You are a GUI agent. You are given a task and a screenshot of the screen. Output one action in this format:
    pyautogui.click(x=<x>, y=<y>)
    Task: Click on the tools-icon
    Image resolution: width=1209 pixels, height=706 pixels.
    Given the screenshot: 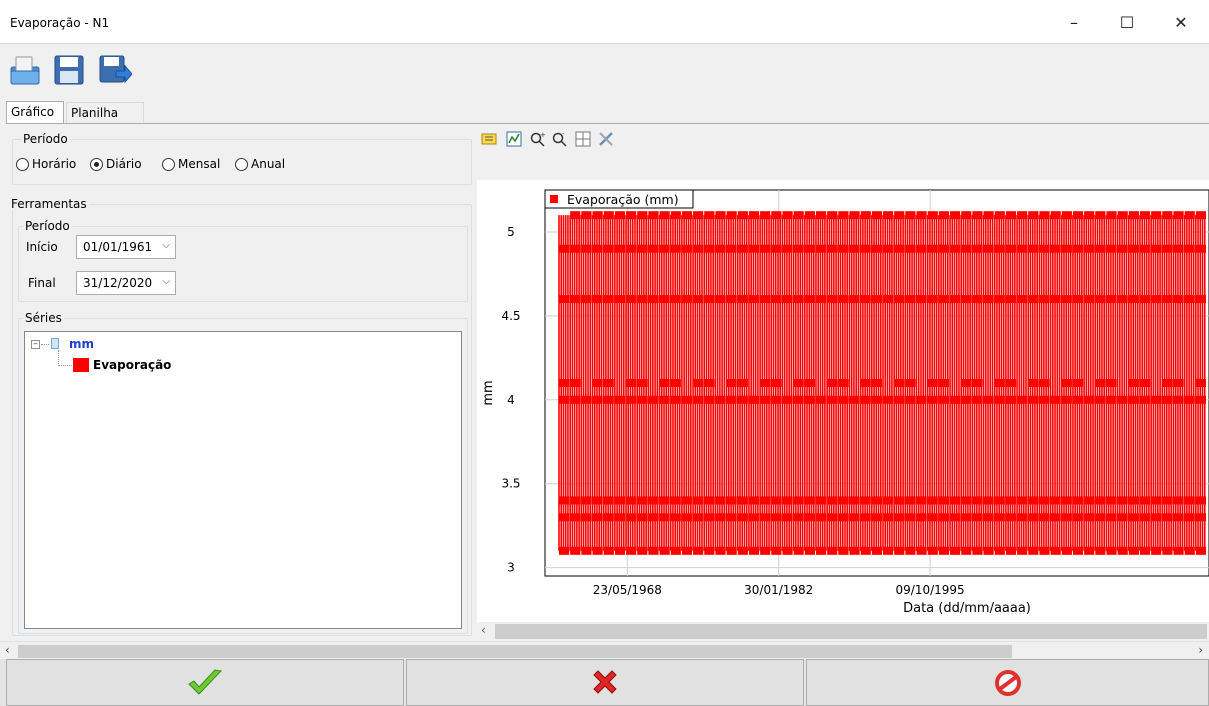 What is the action you would take?
    pyautogui.click(x=606, y=139)
    